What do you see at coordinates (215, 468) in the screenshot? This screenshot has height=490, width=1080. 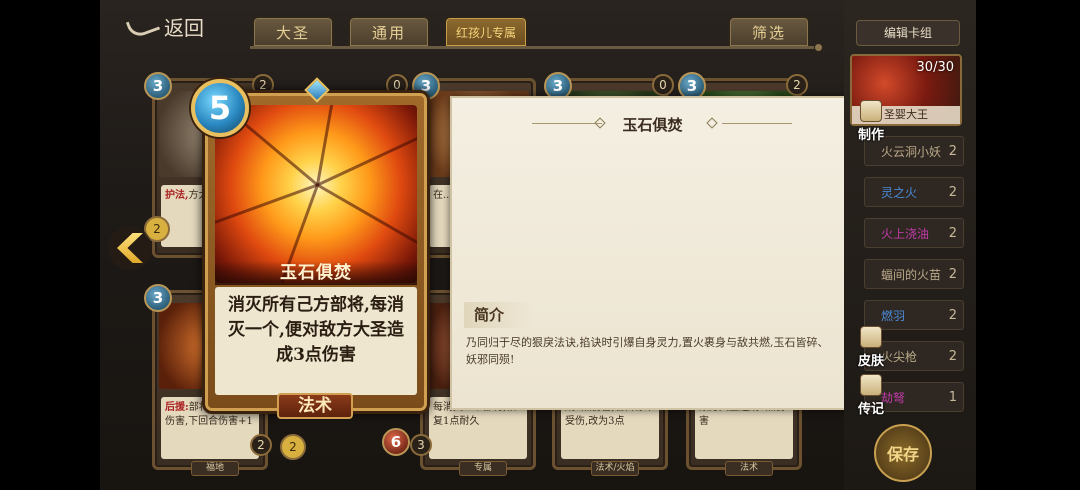 I see `card-tag: 福地` at bounding box center [215, 468].